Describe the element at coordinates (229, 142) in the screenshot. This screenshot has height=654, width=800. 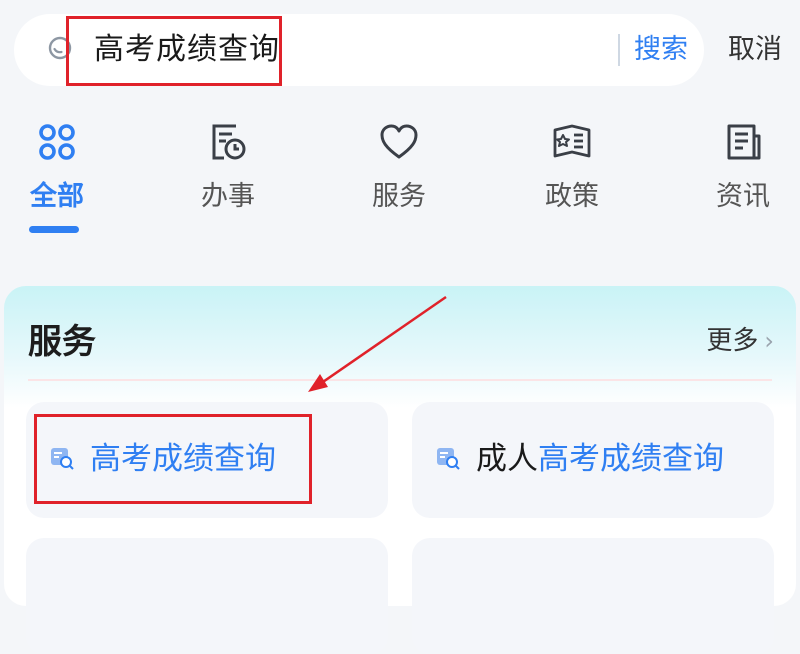
I see `task-clock-icon` at that location.